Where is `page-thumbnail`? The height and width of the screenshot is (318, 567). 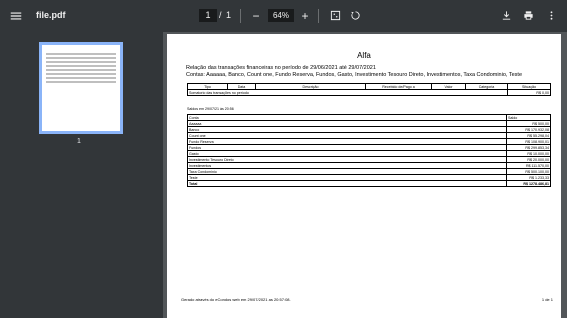 page-thumbnail is located at coordinates (81, 88).